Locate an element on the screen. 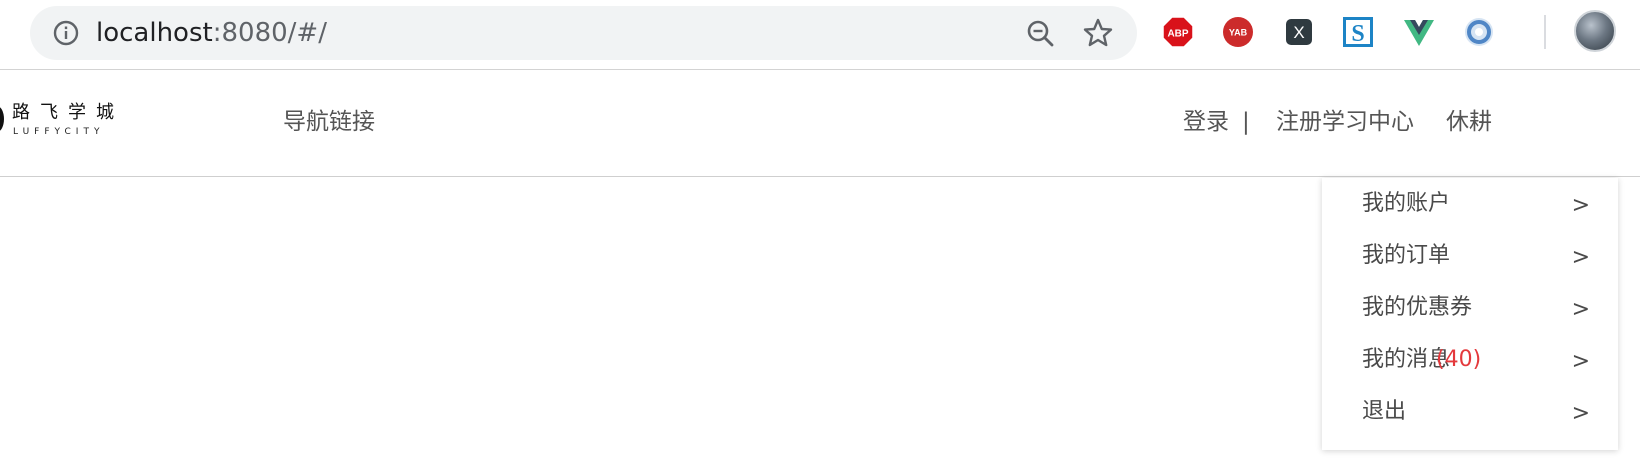 The width and height of the screenshot is (1640, 460). profile-avatar is located at coordinates (1595, 31).